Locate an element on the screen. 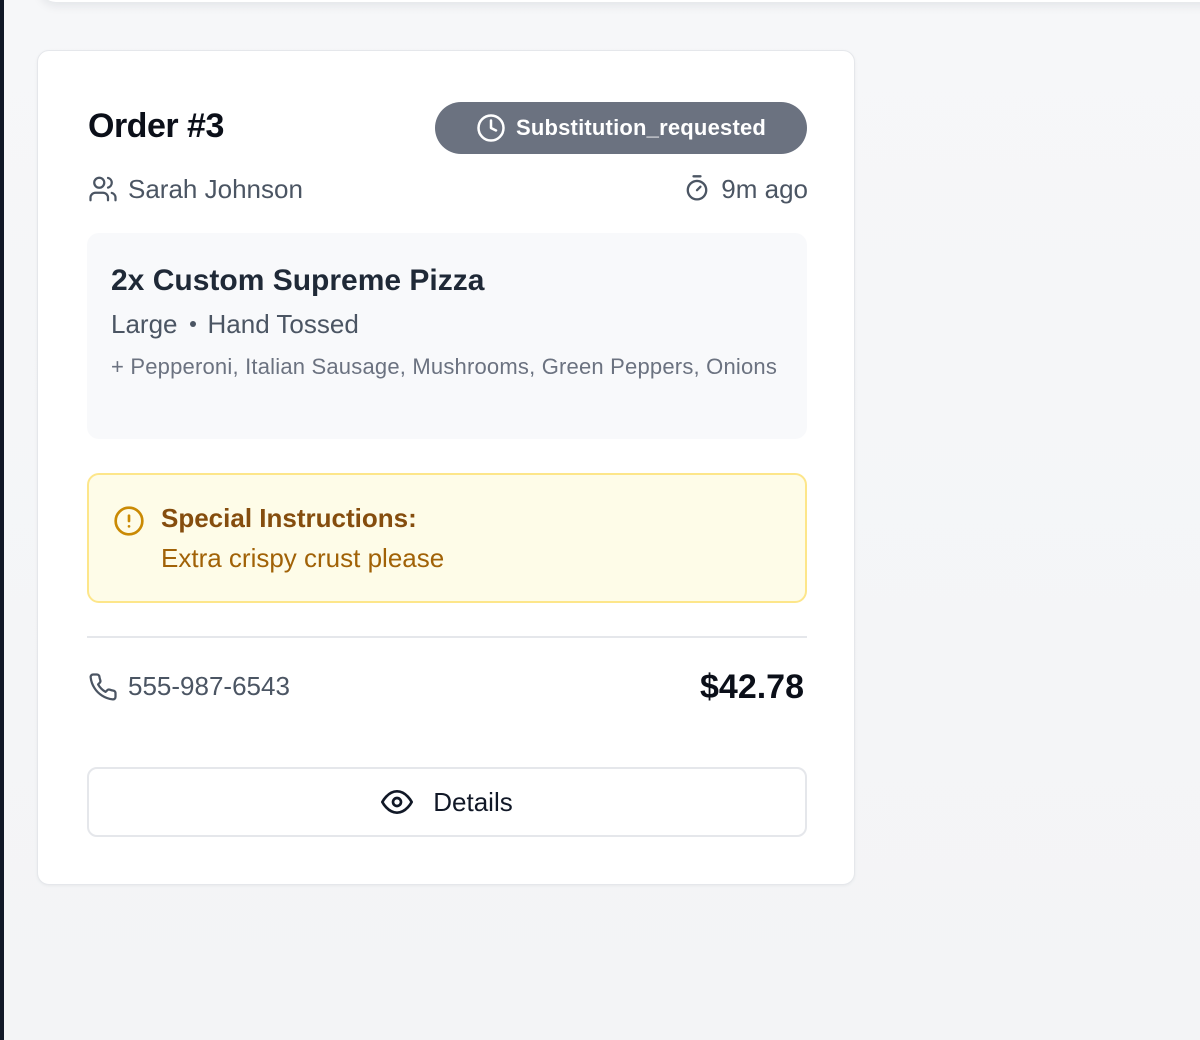  status-badge: Substitution_requested is located at coordinates (621, 128).